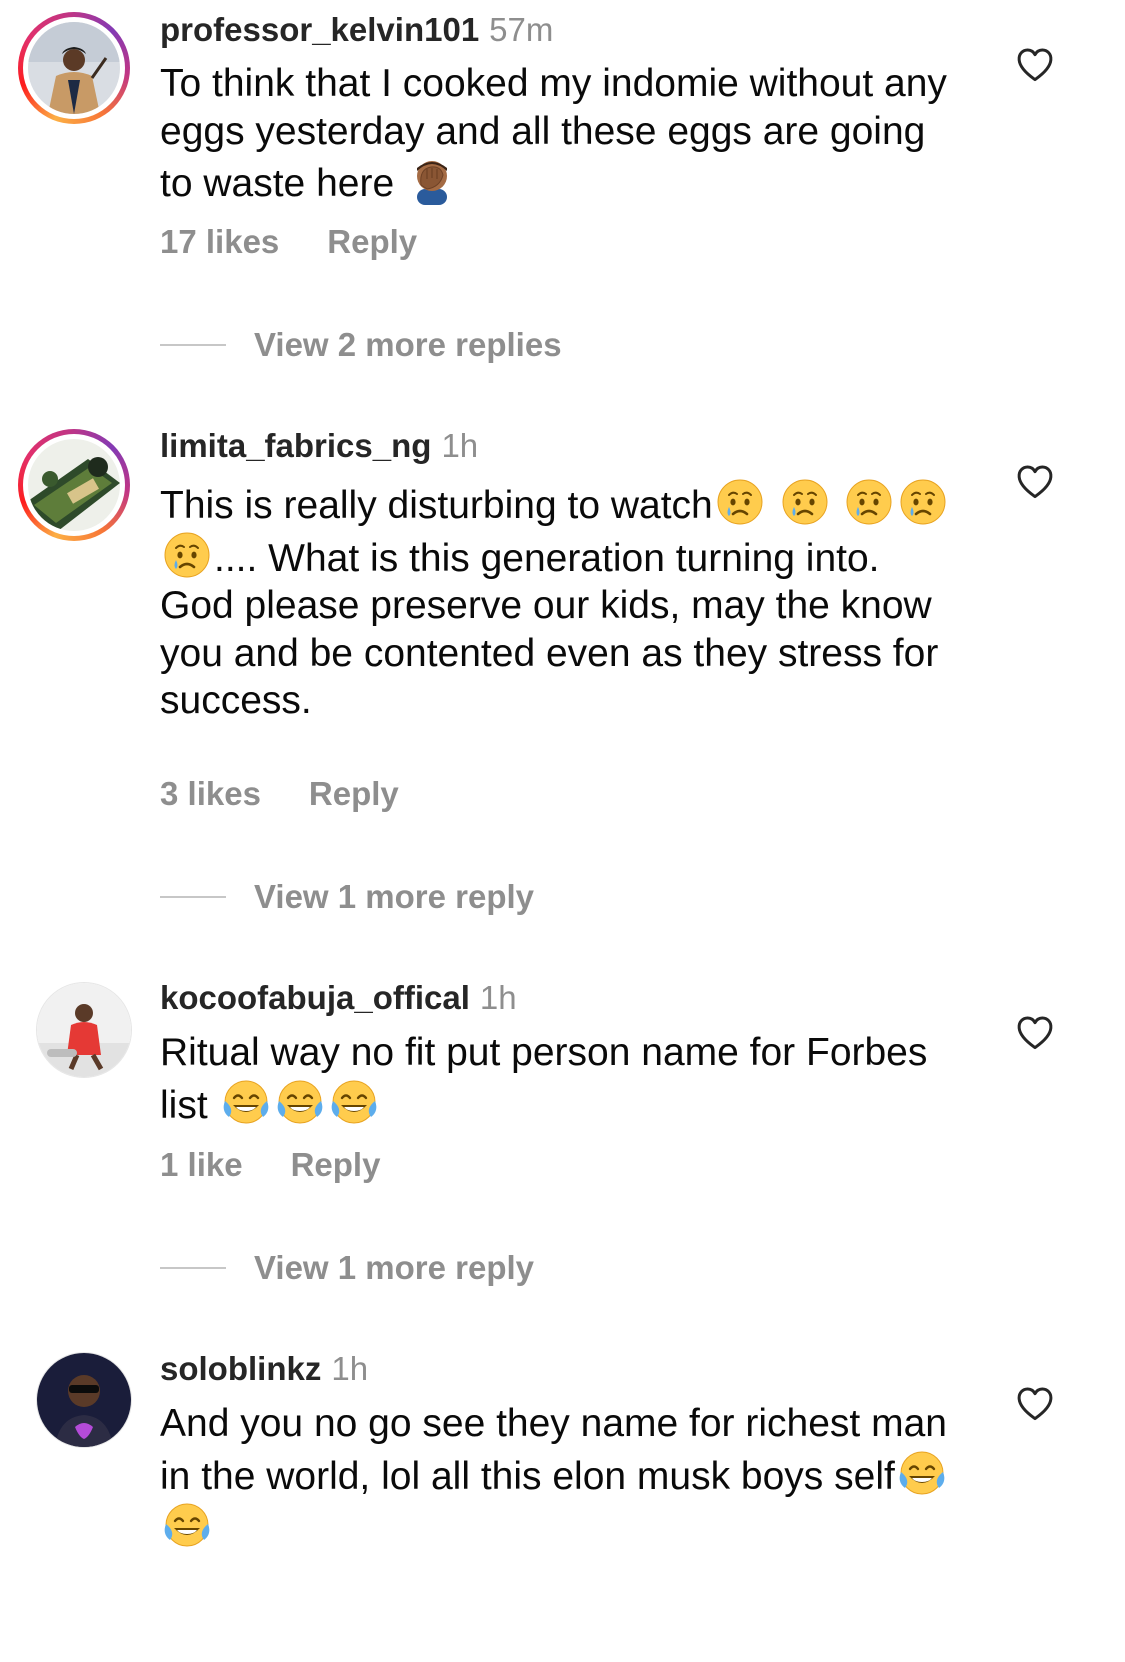  What do you see at coordinates (408, 344) in the screenshot?
I see `view-replies-label: View 2 more replies` at bounding box center [408, 344].